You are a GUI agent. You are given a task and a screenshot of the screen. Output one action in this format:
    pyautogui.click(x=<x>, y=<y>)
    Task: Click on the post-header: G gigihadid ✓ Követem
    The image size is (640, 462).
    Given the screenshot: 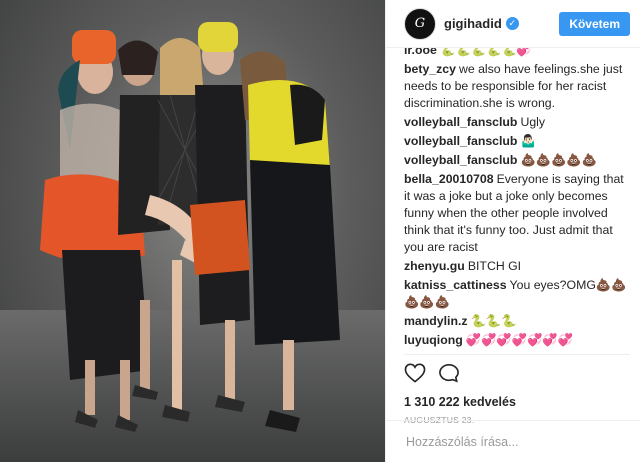 What is the action you would take?
    pyautogui.click(x=513, y=24)
    